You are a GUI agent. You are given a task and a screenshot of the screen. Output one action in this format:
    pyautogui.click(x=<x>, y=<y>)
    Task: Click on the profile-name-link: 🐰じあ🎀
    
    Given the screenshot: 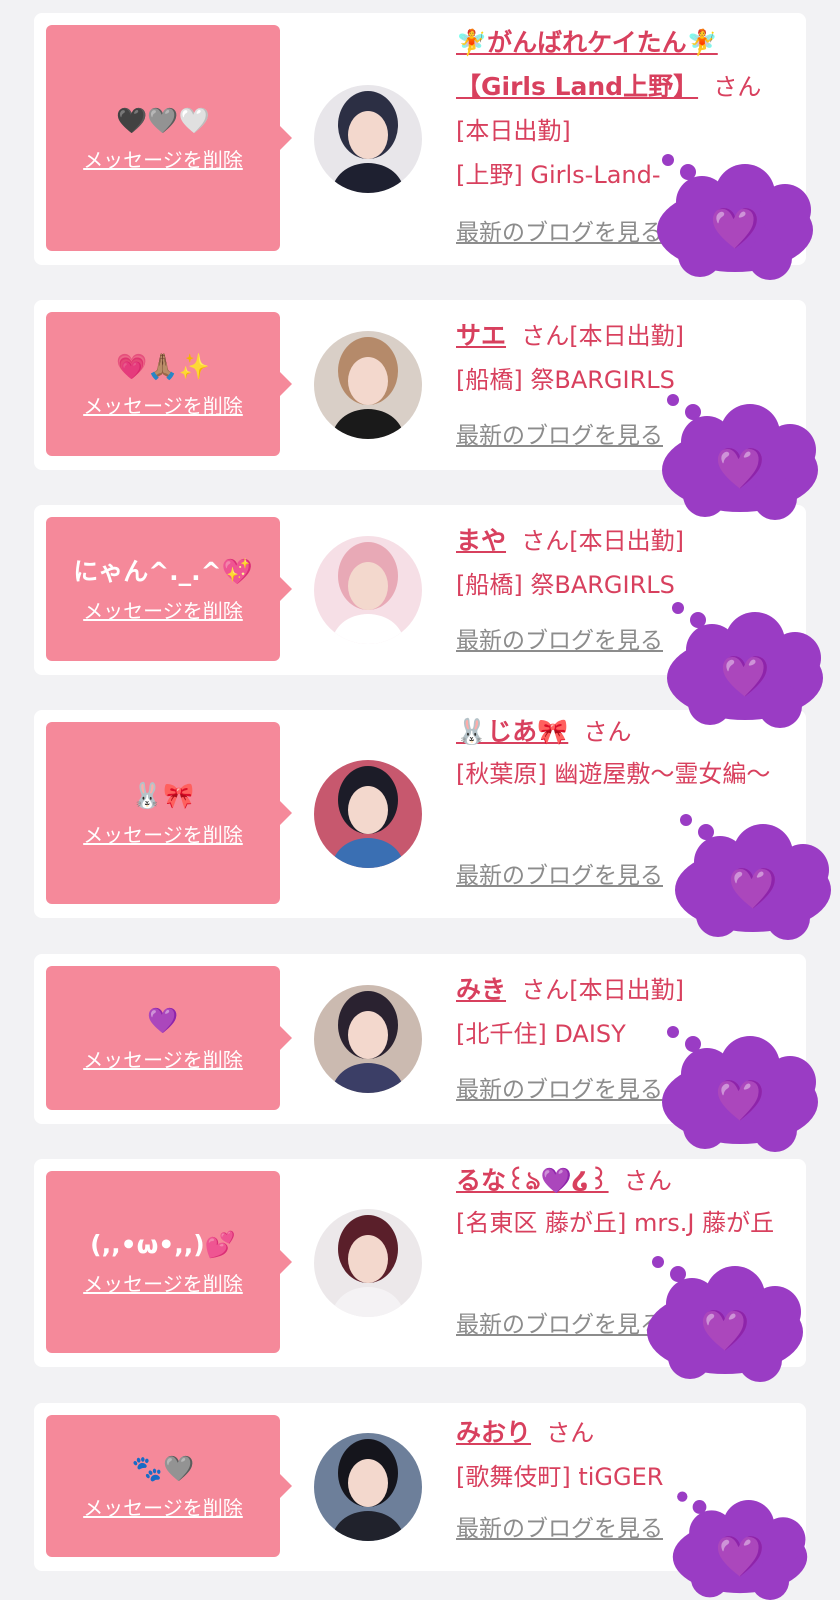 What is the action you would take?
    pyautogui.click(x=512, y=731)
    